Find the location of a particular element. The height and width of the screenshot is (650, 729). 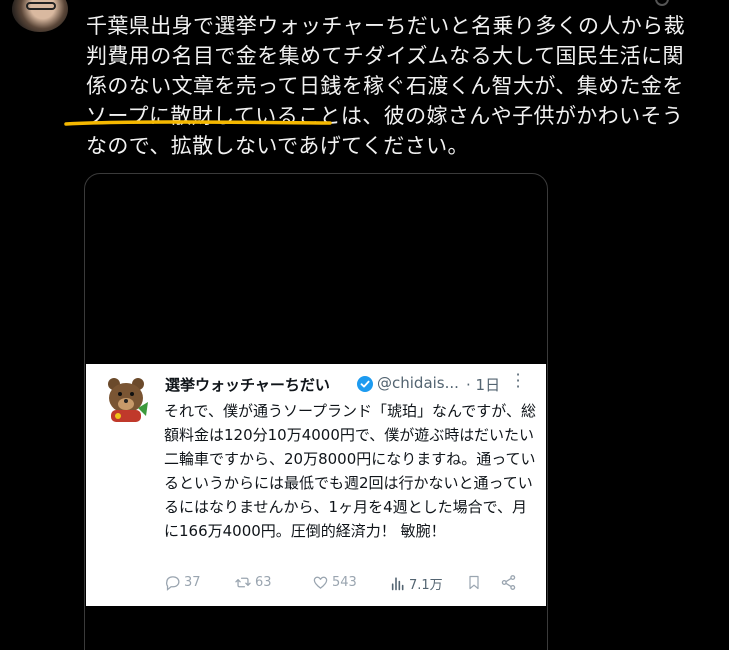

bookmark-button is located at coordinates (474, 582).